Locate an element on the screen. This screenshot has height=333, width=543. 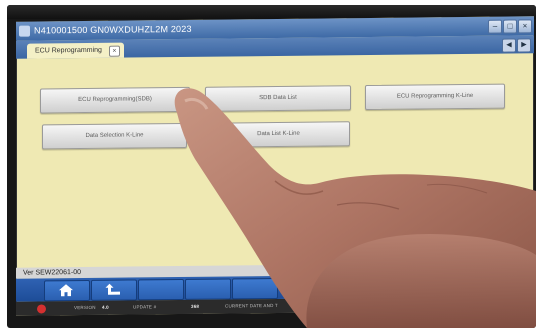
ecu-reprogramming-sdb-button: ECU Reprogramming(SDB) is located at coordinates (115, 100).